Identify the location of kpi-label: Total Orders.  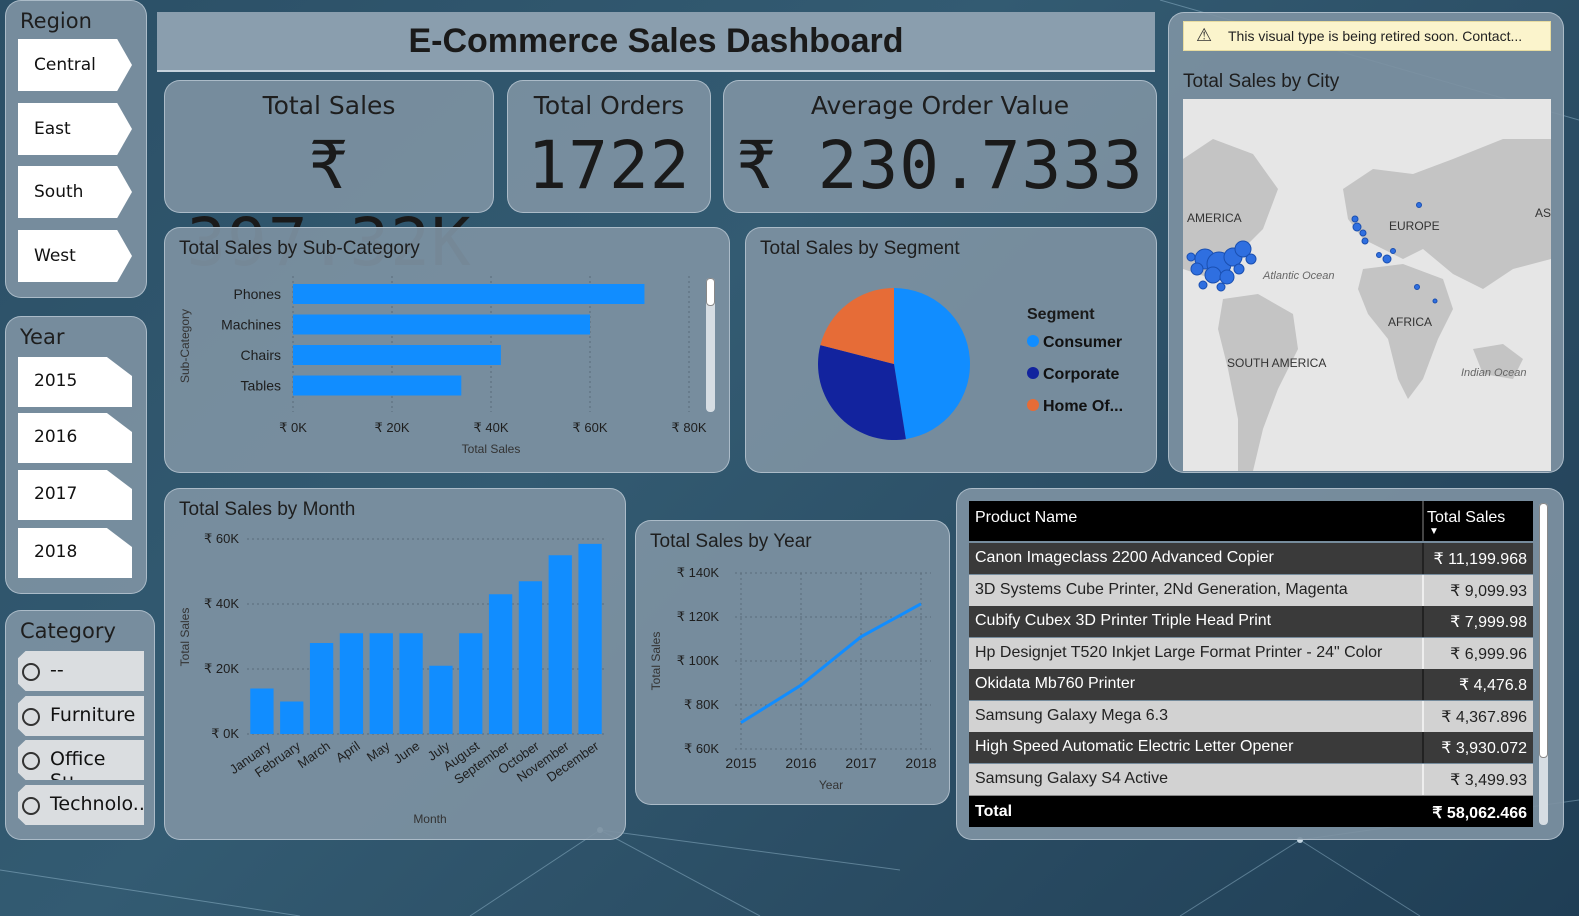
(609, 105).